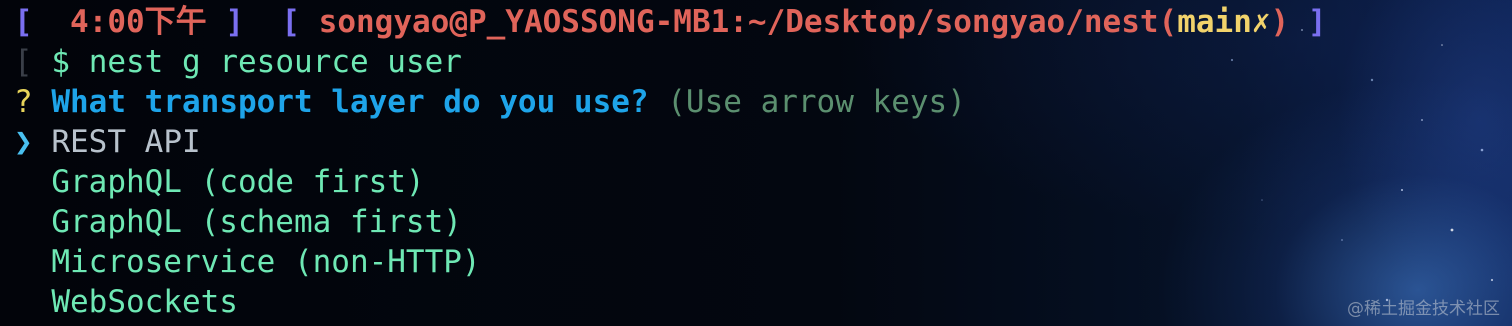 This screenshot has height=326, width=1512. I want to click on option-label: Microservice (non-HTTP), so click(266, 262).